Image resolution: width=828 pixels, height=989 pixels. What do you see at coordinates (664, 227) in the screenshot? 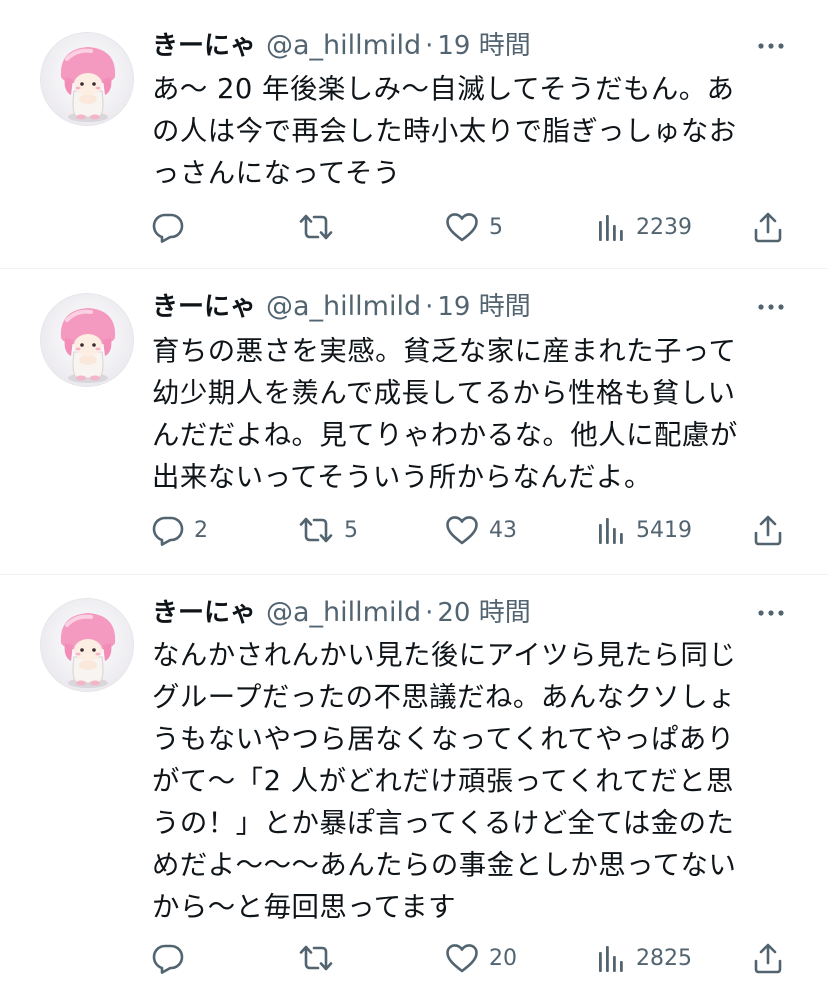
I see `view-count: 2239` at bounding box center [664, 227].